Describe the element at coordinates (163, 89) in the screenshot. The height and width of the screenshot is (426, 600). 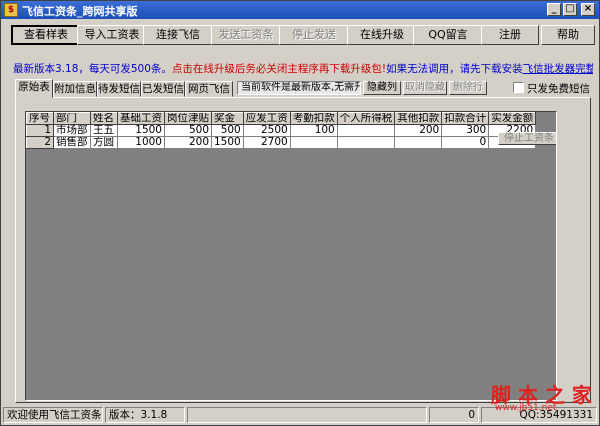
I see `tab-sent-sms: 已发短信` at that location.